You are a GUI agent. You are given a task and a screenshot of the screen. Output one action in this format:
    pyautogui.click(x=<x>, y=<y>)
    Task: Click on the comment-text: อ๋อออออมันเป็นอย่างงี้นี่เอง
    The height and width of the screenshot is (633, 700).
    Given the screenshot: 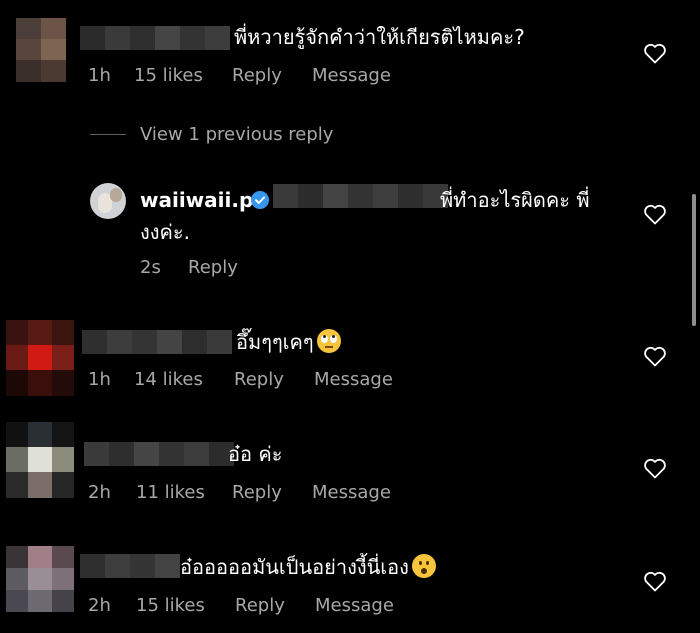 What is the action you would take?
    pyautogui.click(x=308, y=567)
    